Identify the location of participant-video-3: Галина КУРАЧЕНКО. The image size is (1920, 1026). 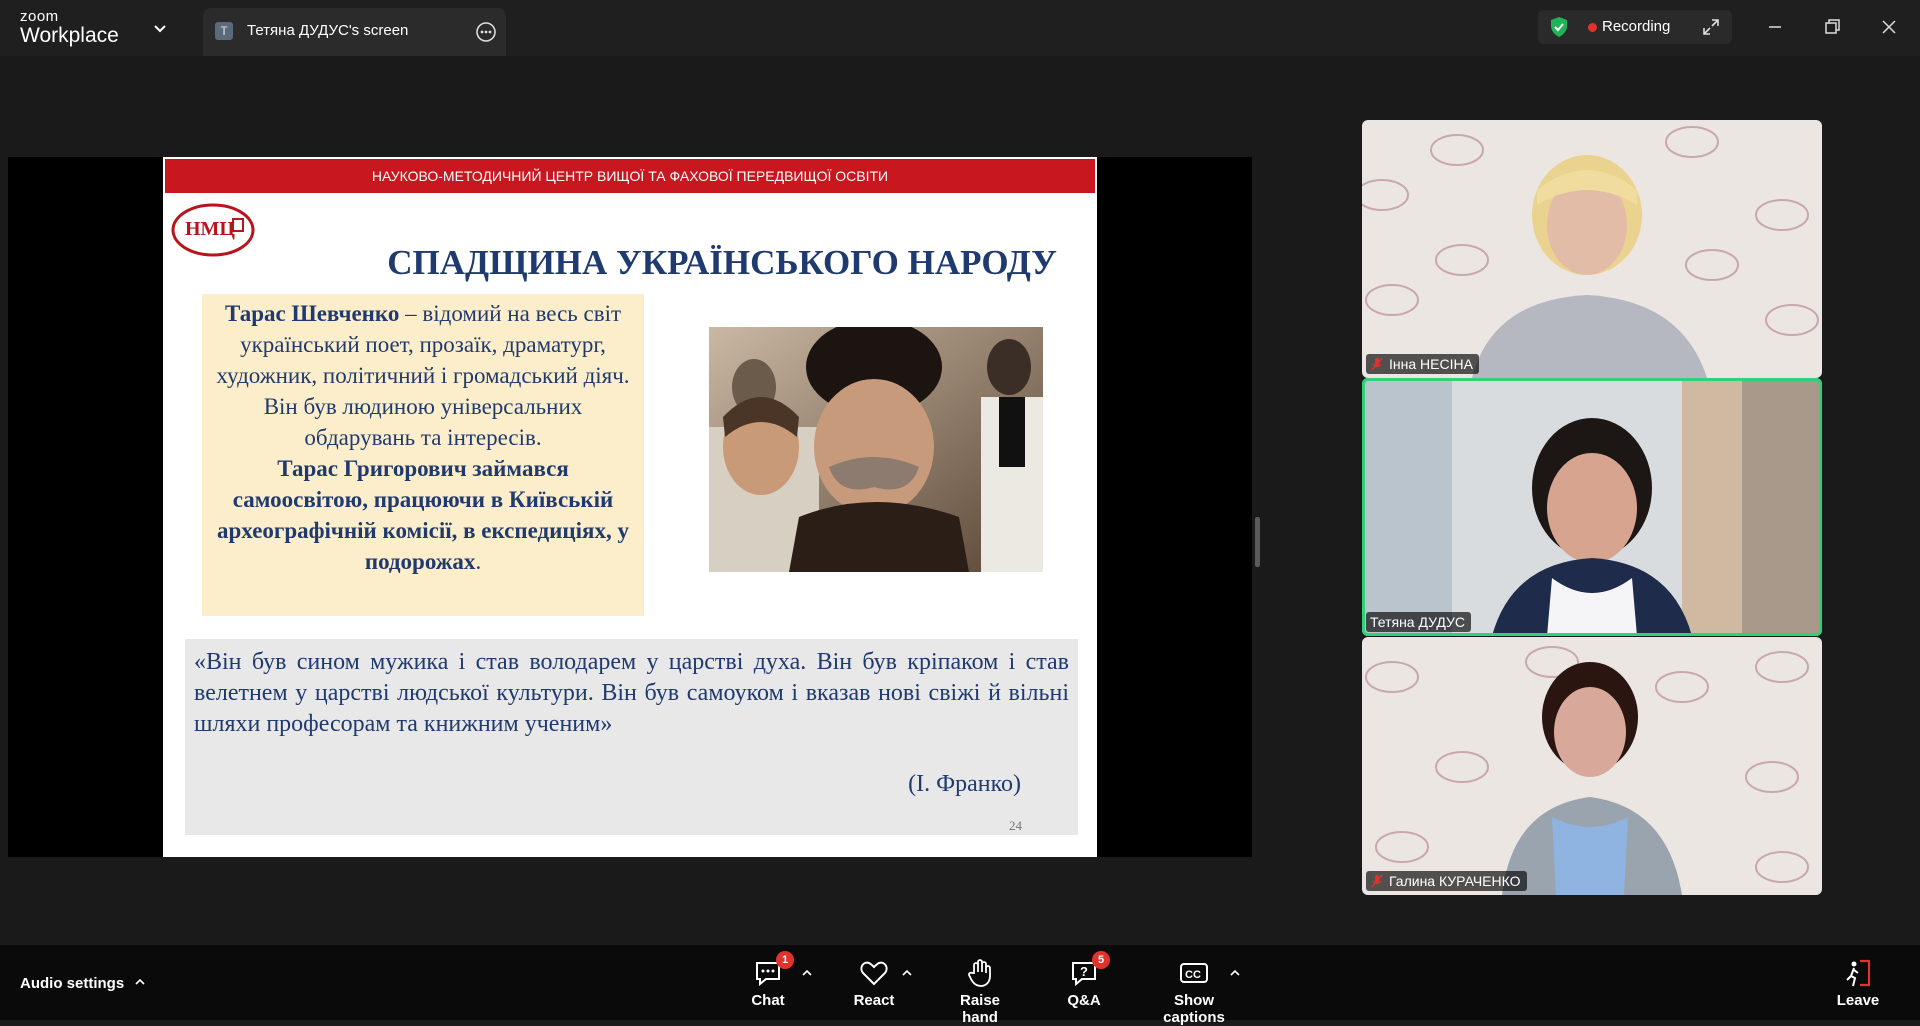
(1592, 766).